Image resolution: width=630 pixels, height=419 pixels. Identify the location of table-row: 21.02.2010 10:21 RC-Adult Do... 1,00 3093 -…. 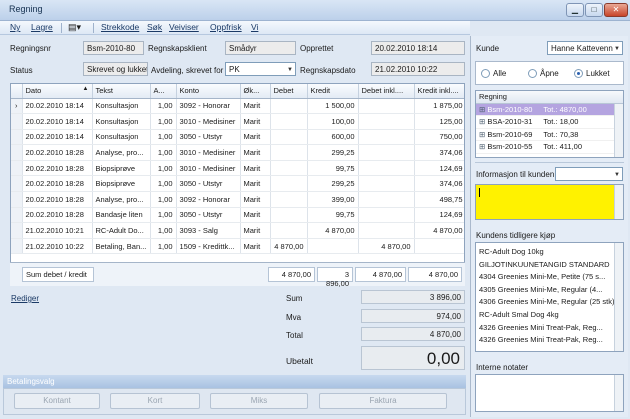
(237, 230).